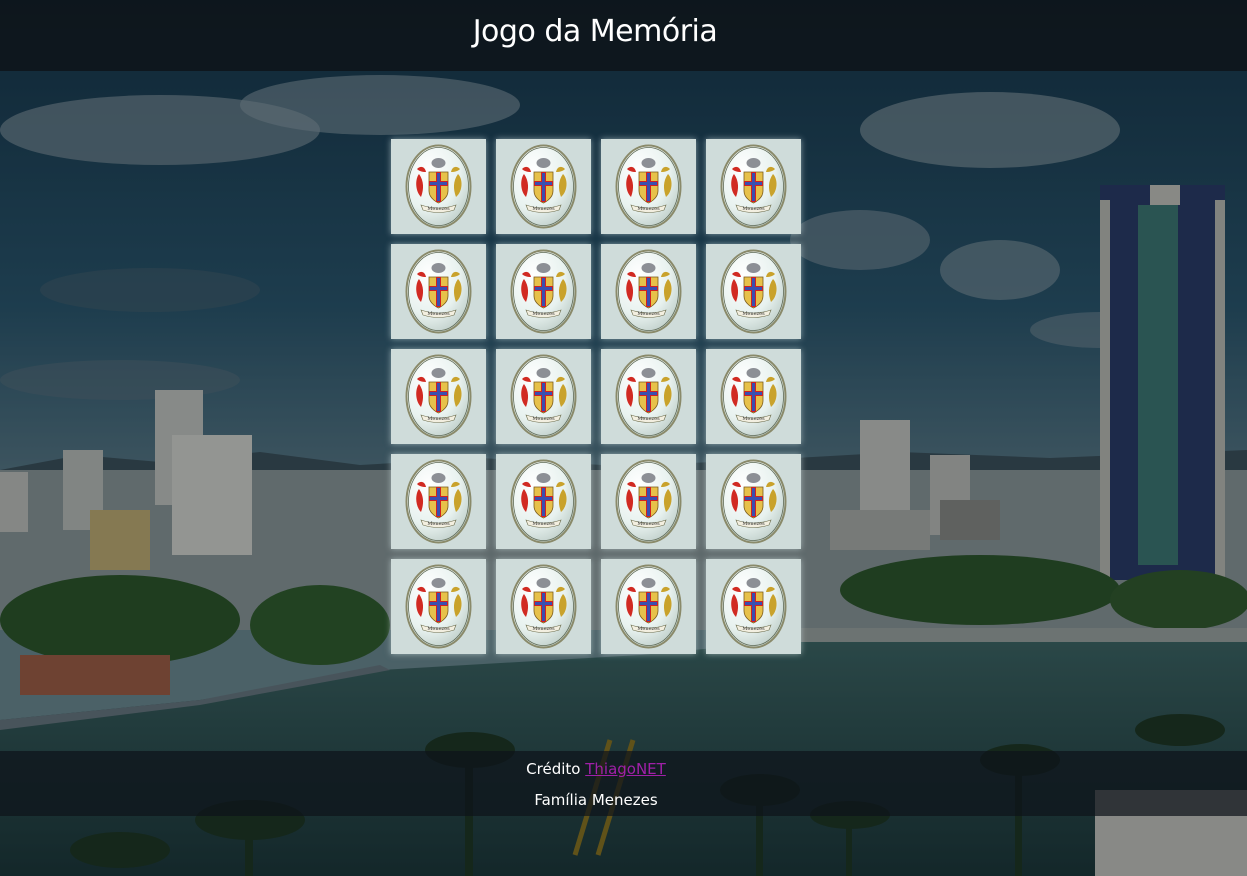  What do you see at coordinates (595, 31) in the screenshot?
I see `page-title: Jogo da Memória` at bounding box center [595, 31].